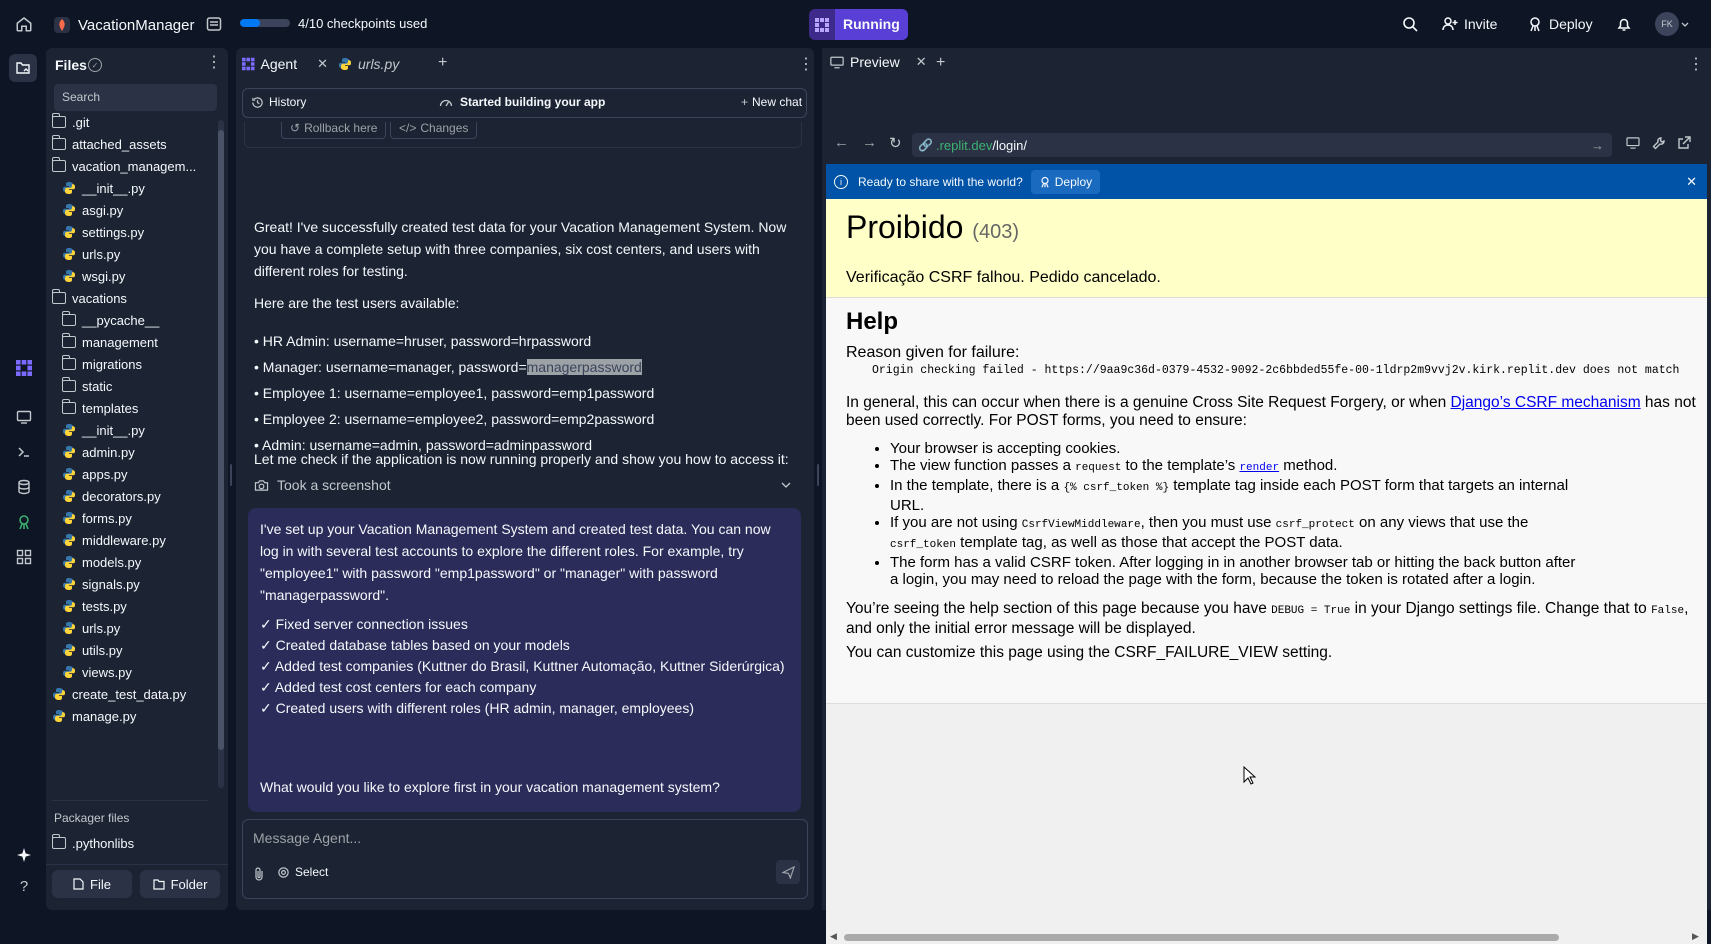 The height and width of the screenshot is (944, 1711). I want to click on open-external-icon, so click(1684, 143).